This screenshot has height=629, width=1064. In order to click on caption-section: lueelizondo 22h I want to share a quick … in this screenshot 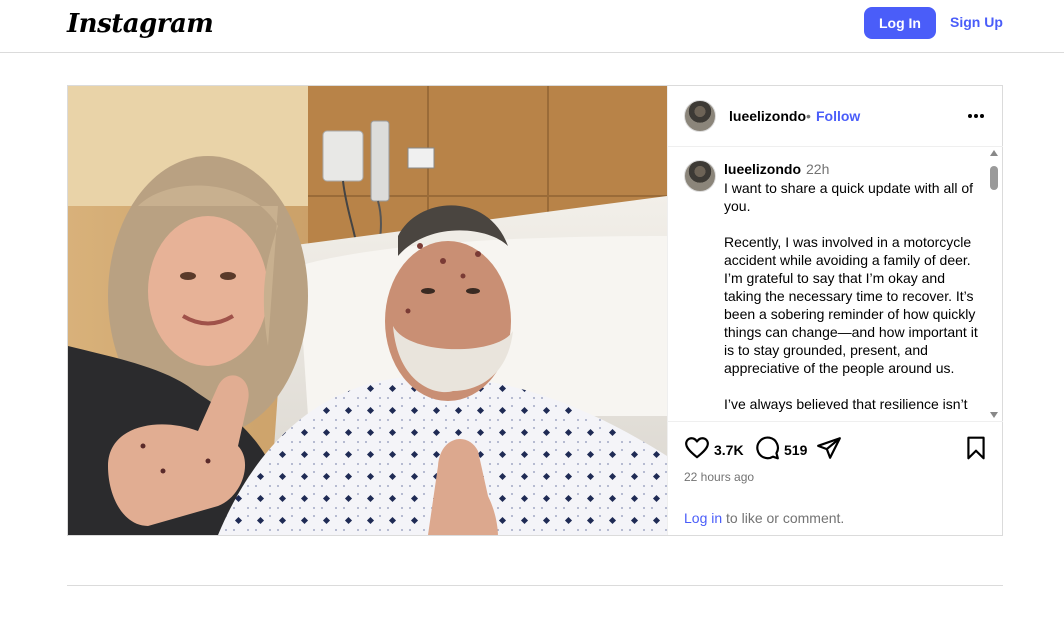, I will do `click(835, 284)`.